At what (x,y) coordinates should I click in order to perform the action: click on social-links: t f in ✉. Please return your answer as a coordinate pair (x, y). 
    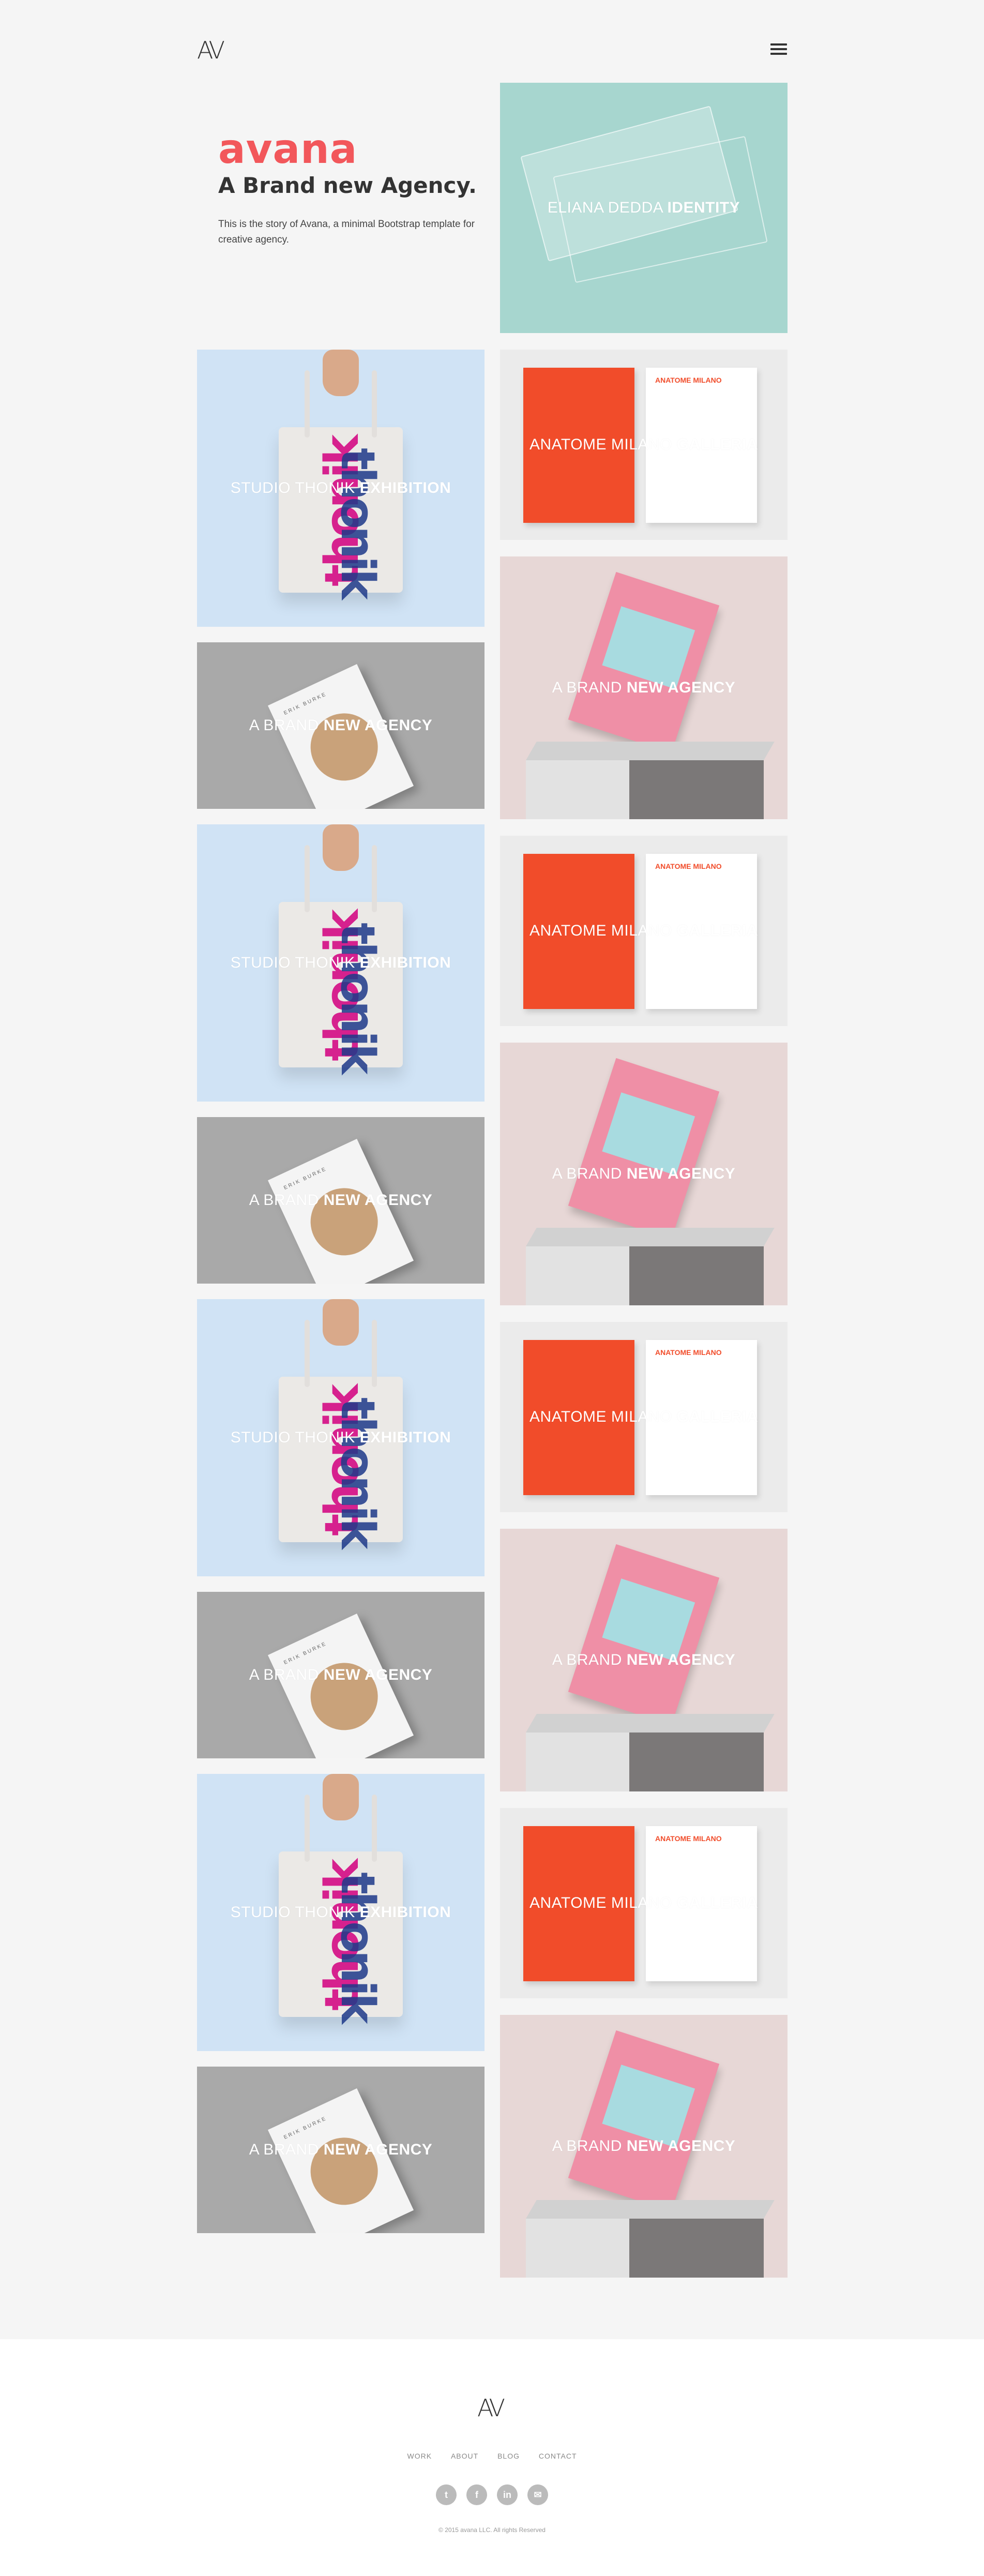
    Looking at the image, I should click on (492, 2494).